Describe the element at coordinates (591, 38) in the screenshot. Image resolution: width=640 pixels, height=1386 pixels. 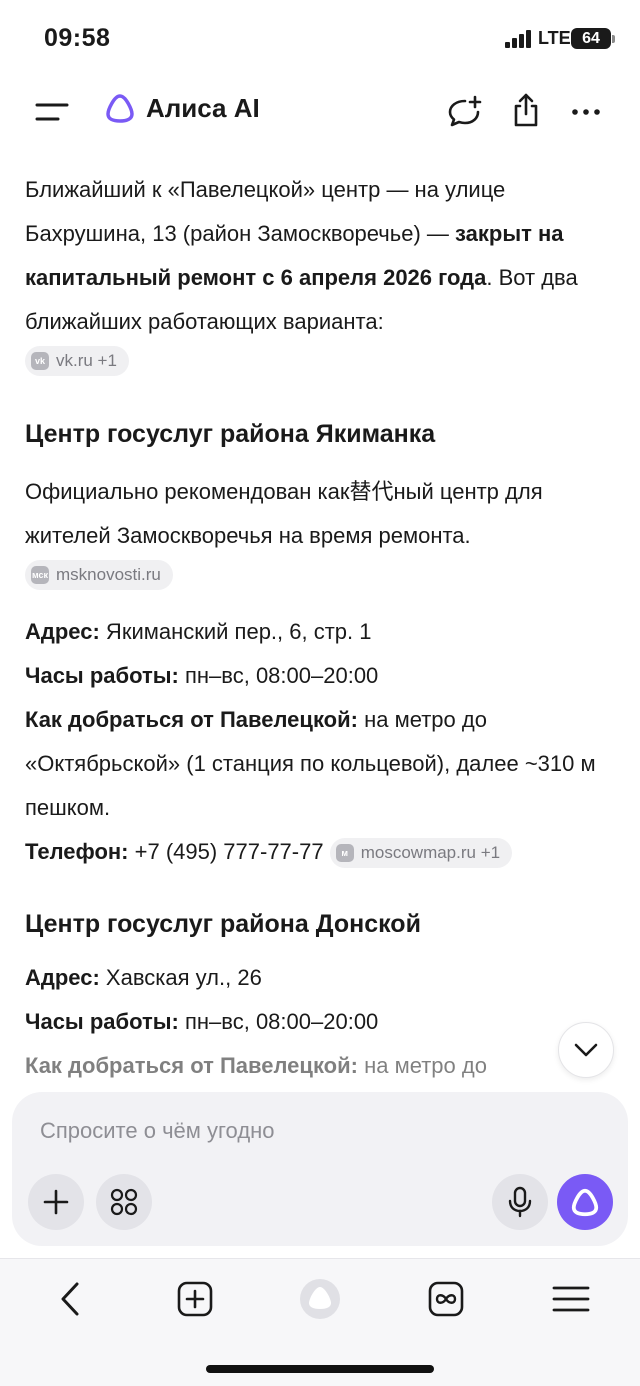
I see `battery-icon: 64` at that location.